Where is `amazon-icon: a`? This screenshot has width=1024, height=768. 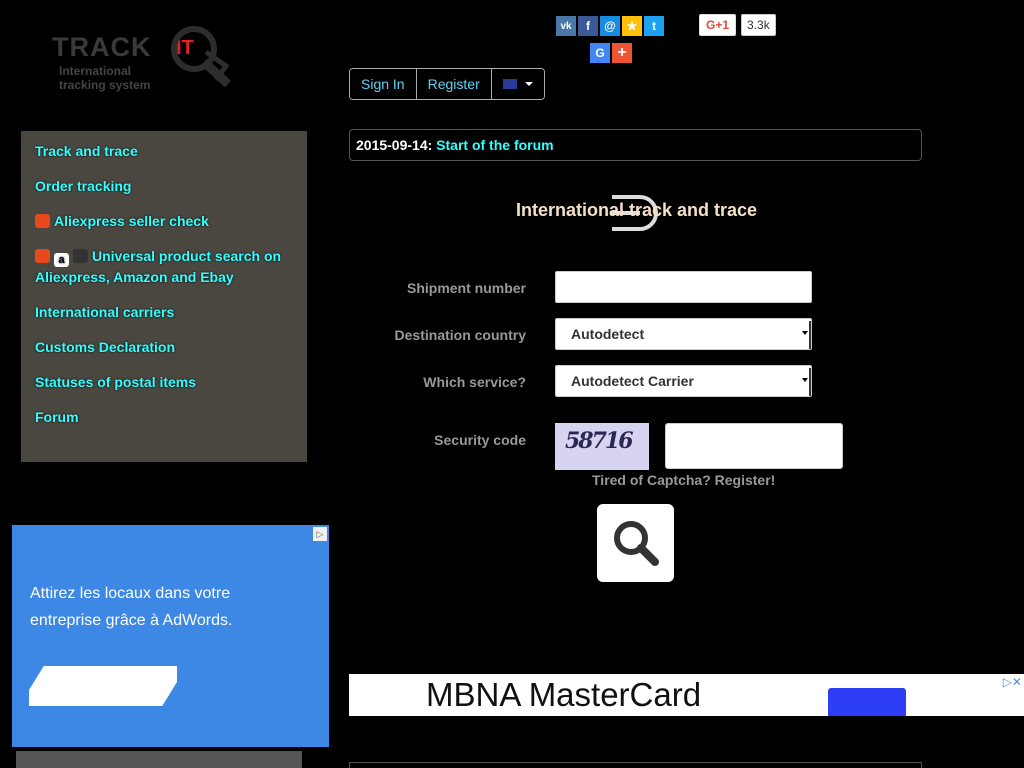
amazon-icon: a is located at coordinates (61, 260).